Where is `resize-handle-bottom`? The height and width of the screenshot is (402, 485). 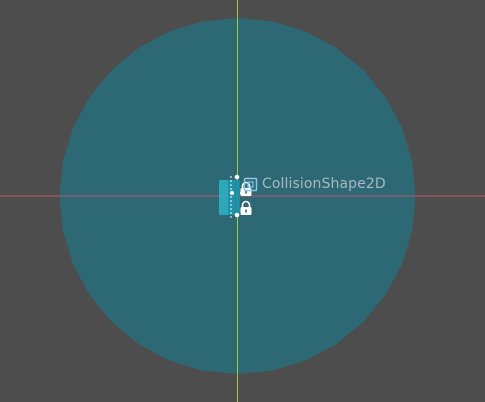
resize-handle-bottom is located at coordinates (237, 215).